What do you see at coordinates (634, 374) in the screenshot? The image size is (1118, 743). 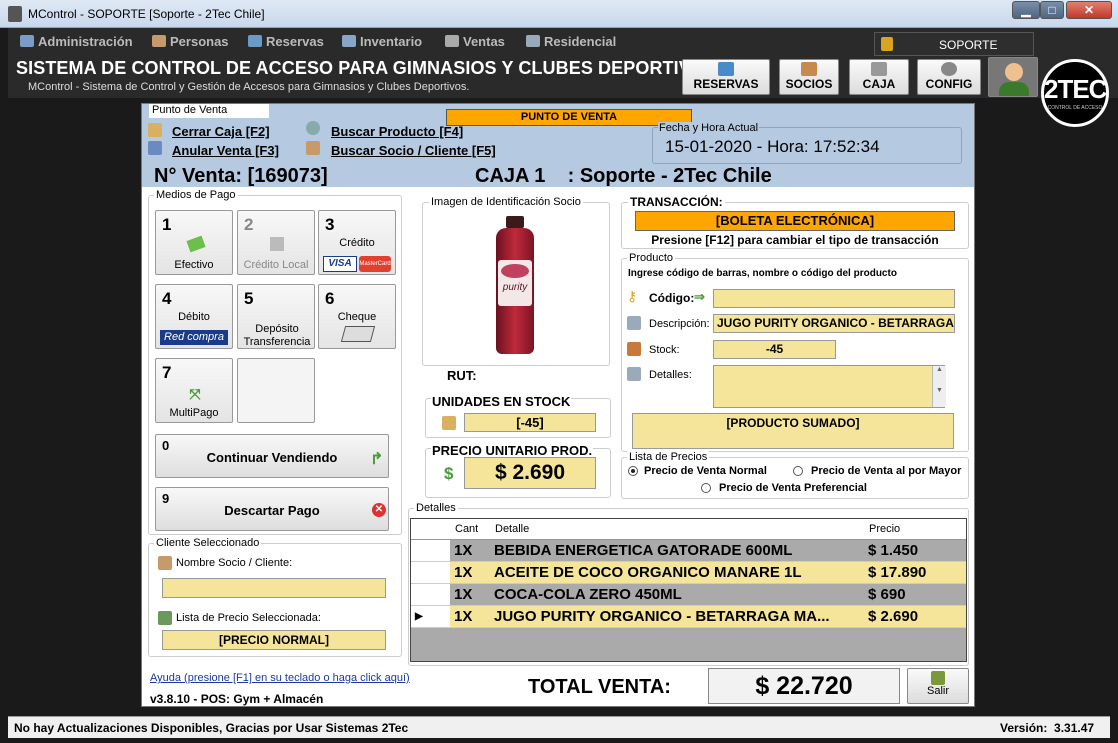 I see `details-icon` at bounding box center [634, 374].